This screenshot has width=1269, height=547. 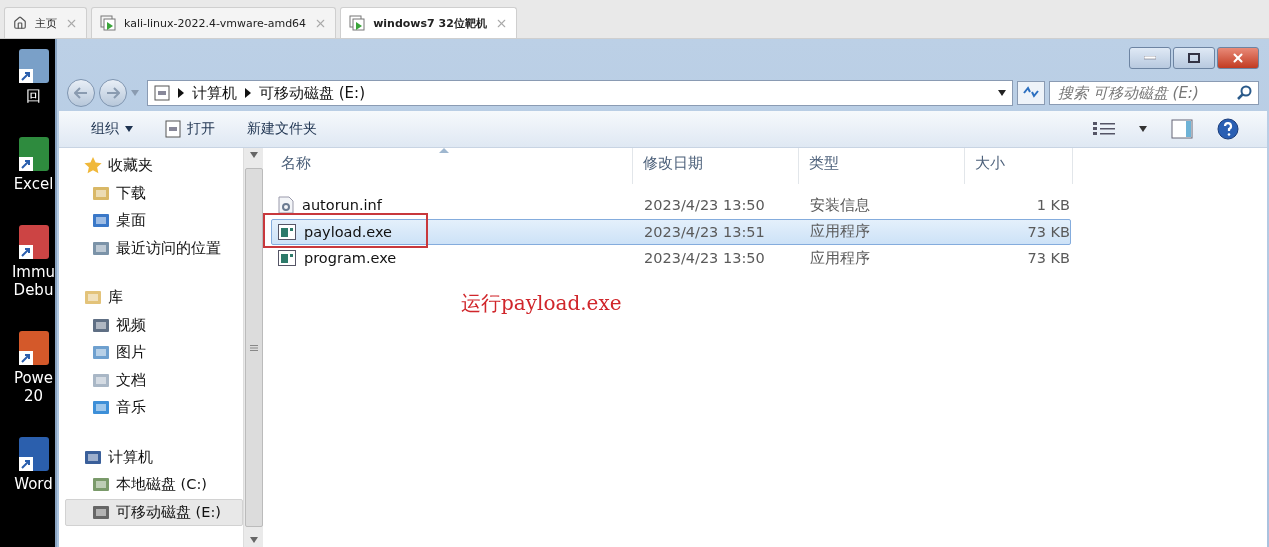 What do you see at coordinates (129, 129) in the screenshot?
I see `caret-icon` at bounding box center [129, 129].